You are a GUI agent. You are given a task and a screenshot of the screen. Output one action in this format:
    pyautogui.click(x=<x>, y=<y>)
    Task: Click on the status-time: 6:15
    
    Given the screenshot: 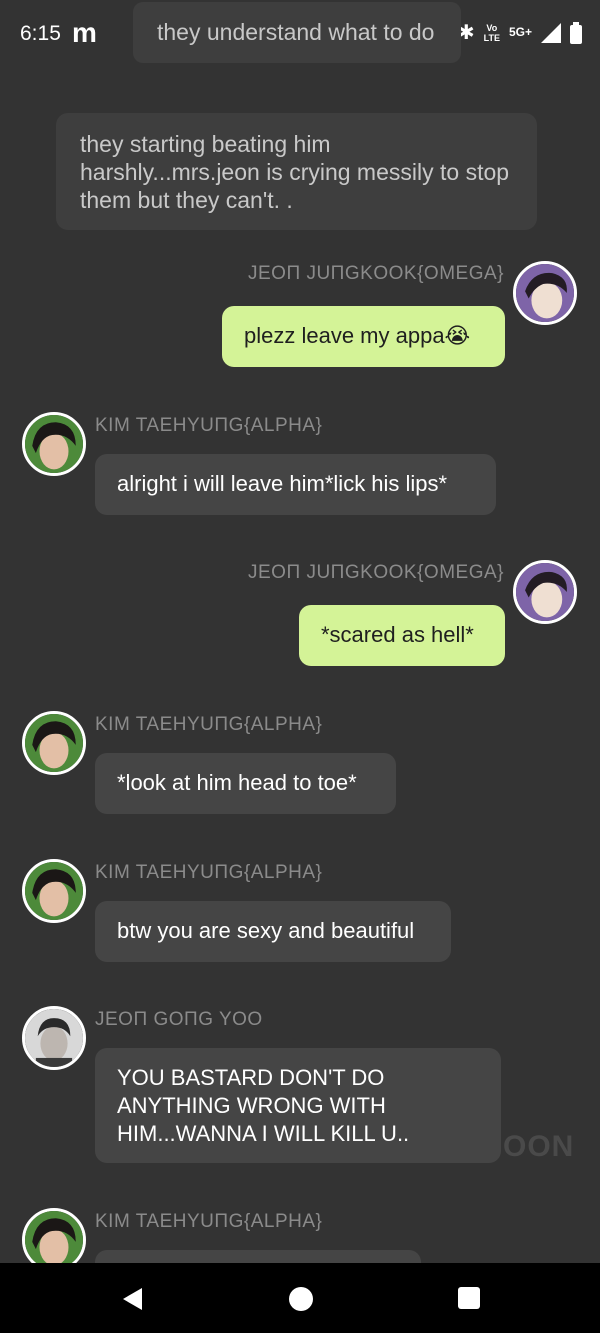 What is the action you would take?
    pyautogui.click(x=40, y=33)
    